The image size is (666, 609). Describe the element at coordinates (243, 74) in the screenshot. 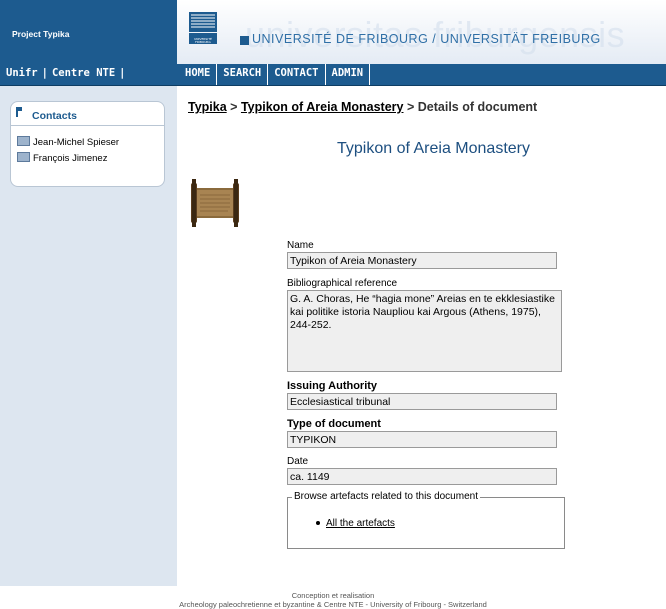

I see `nav-search: SEARCH` at that location.